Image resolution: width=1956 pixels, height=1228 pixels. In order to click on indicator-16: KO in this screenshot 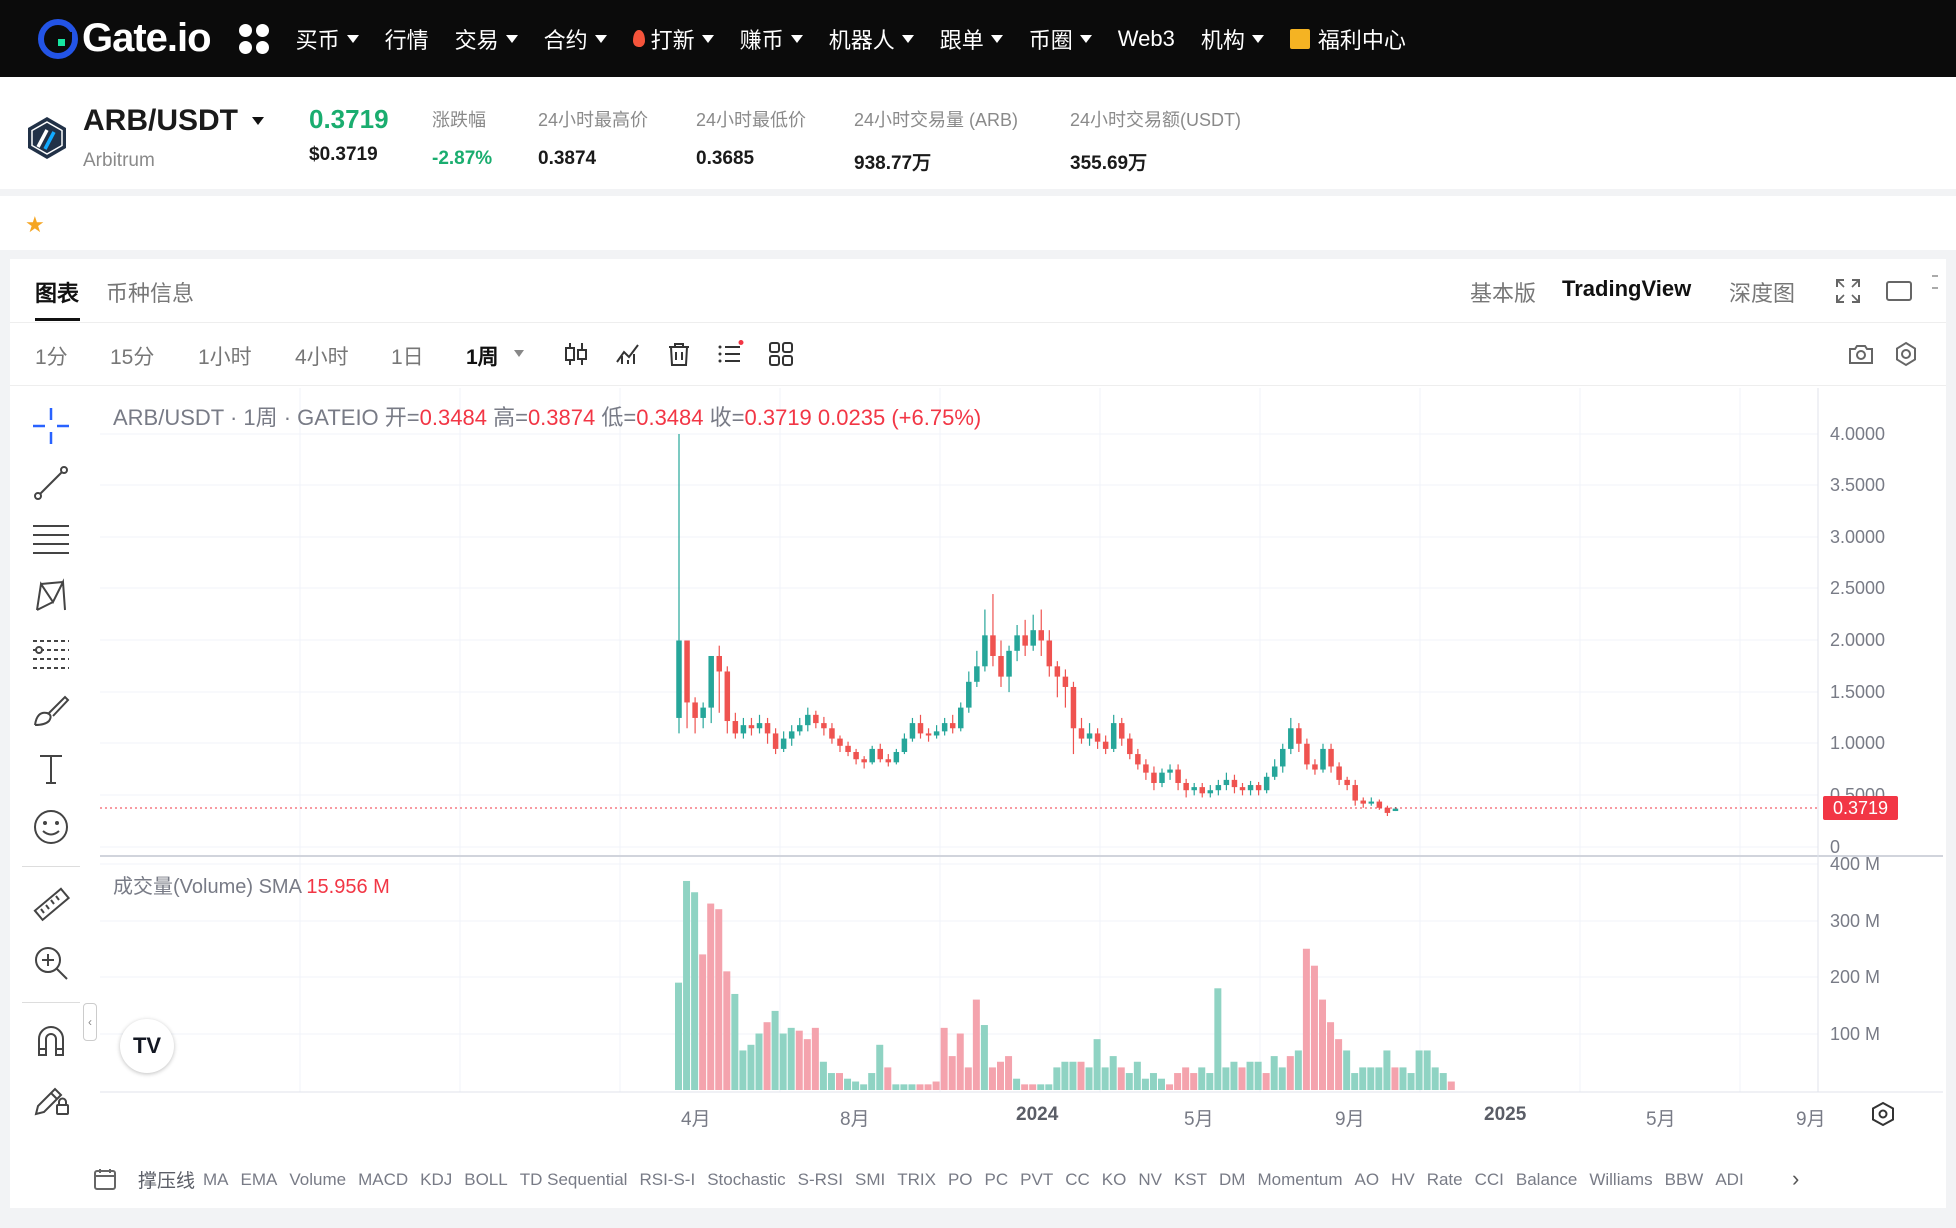, I will do `click(1114, 1180)`.